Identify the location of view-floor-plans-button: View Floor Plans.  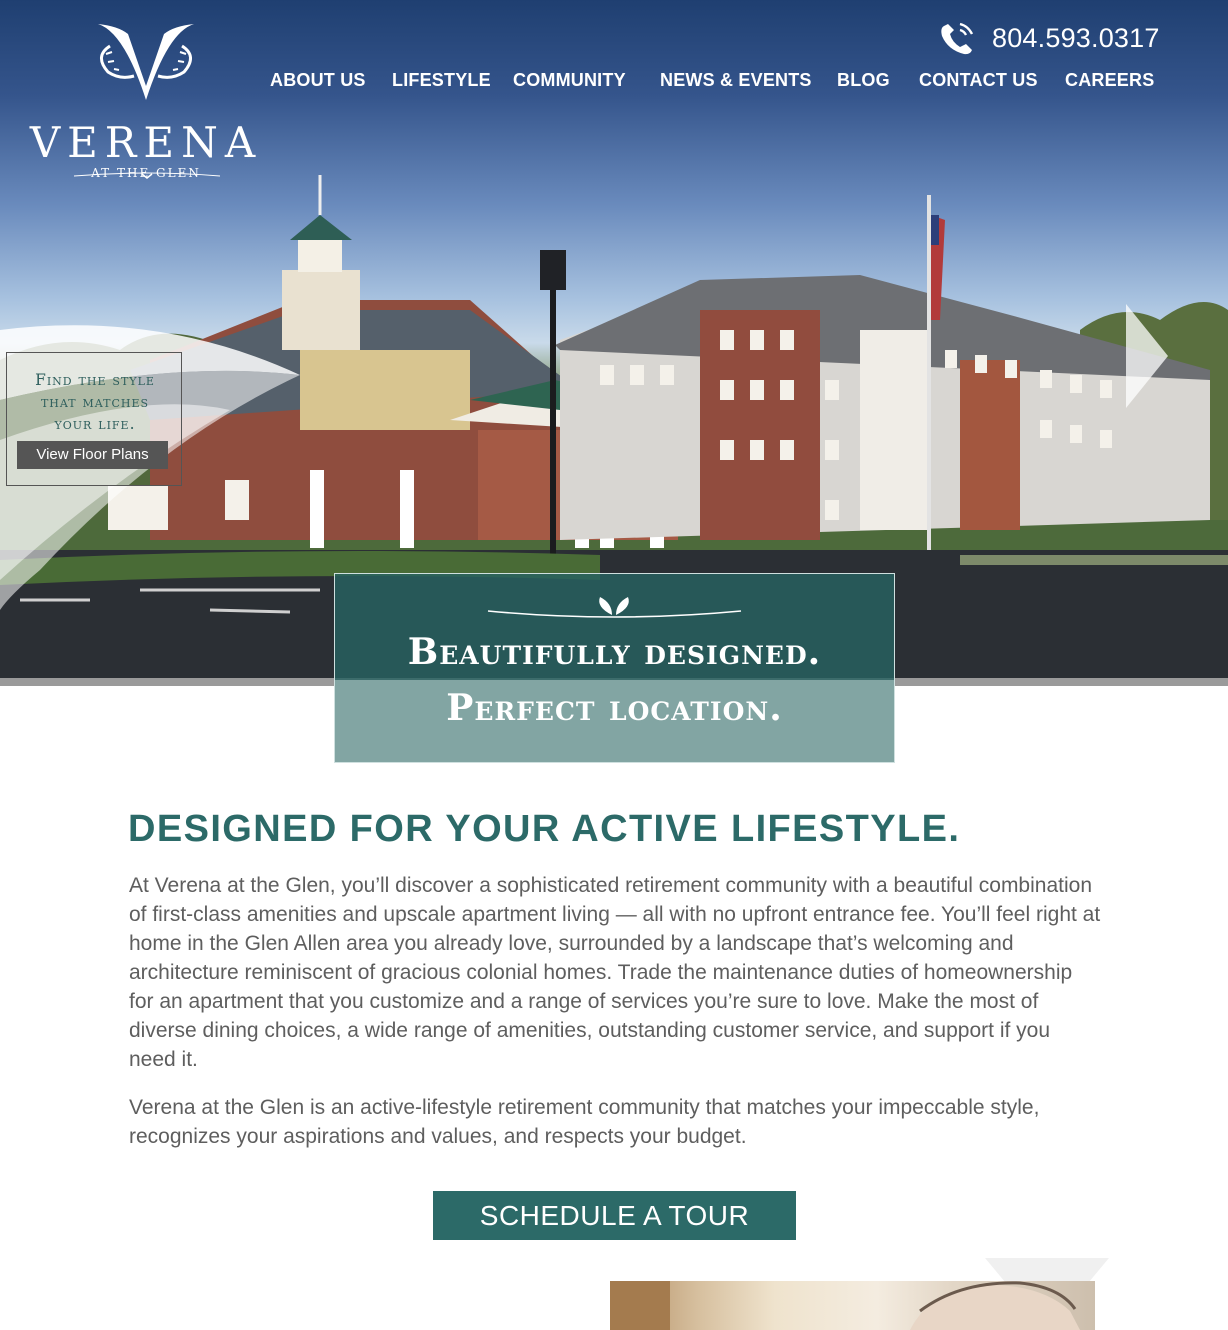
(92, 455).